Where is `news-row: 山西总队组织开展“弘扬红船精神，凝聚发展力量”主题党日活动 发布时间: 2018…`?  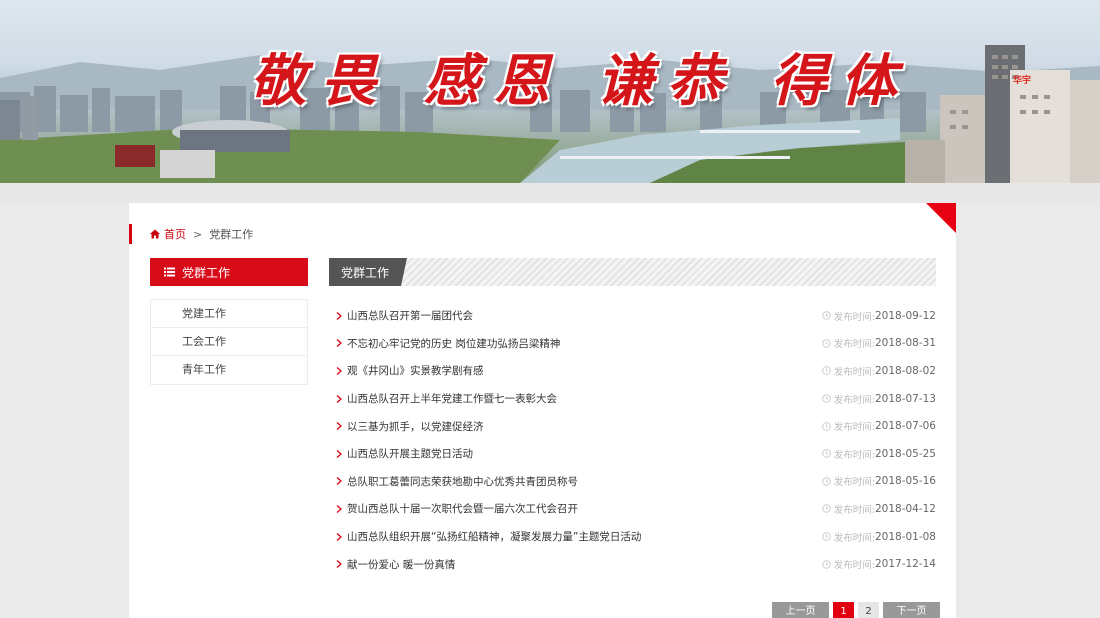 news-row: 山西总队组织开展“弘扬红船精神，凝聚发展力量”主题党日活动 发布时间: 2018… is located at coordinates (636, 537).